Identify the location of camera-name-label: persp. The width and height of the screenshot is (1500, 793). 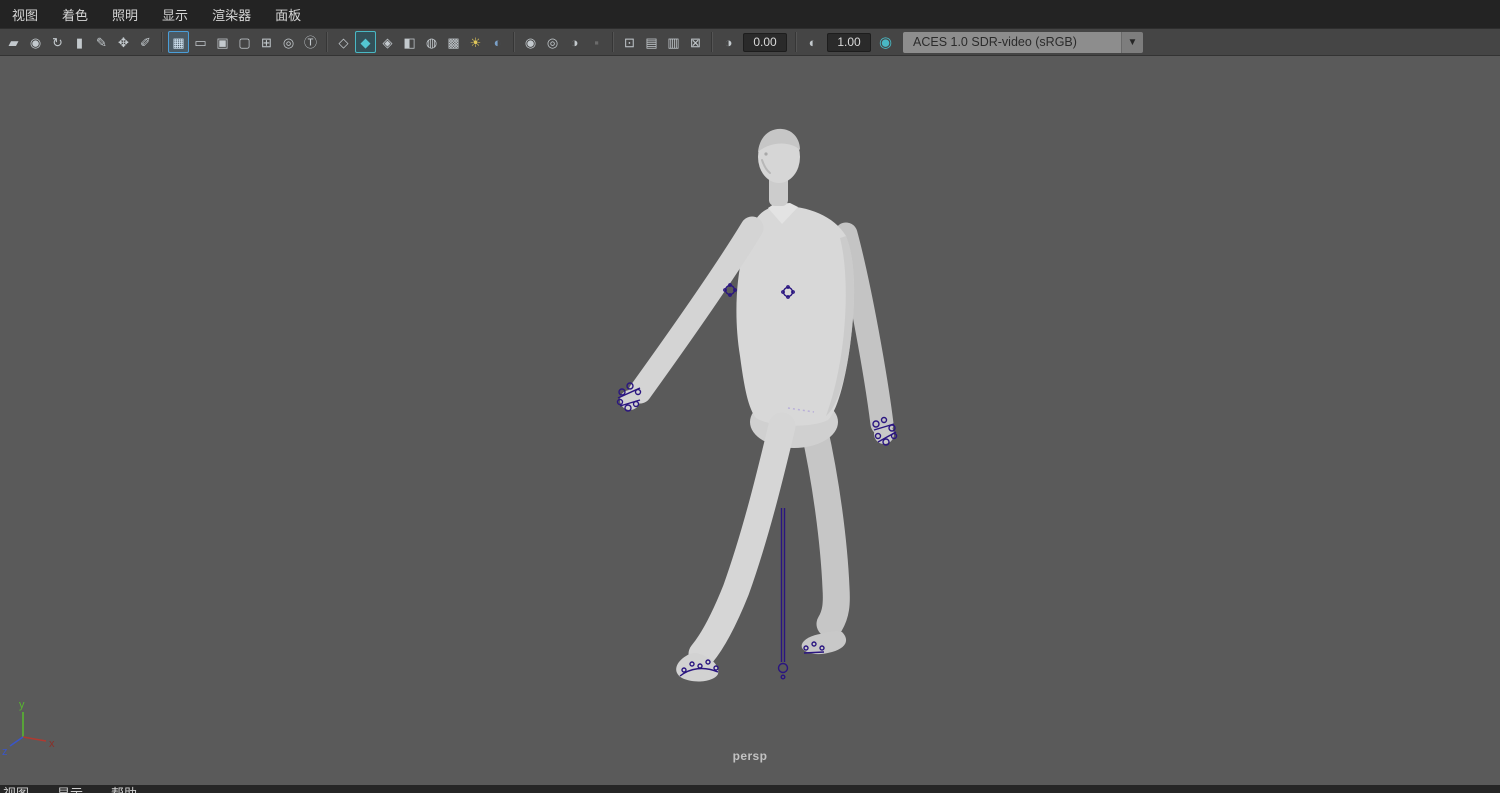
(750, 756).